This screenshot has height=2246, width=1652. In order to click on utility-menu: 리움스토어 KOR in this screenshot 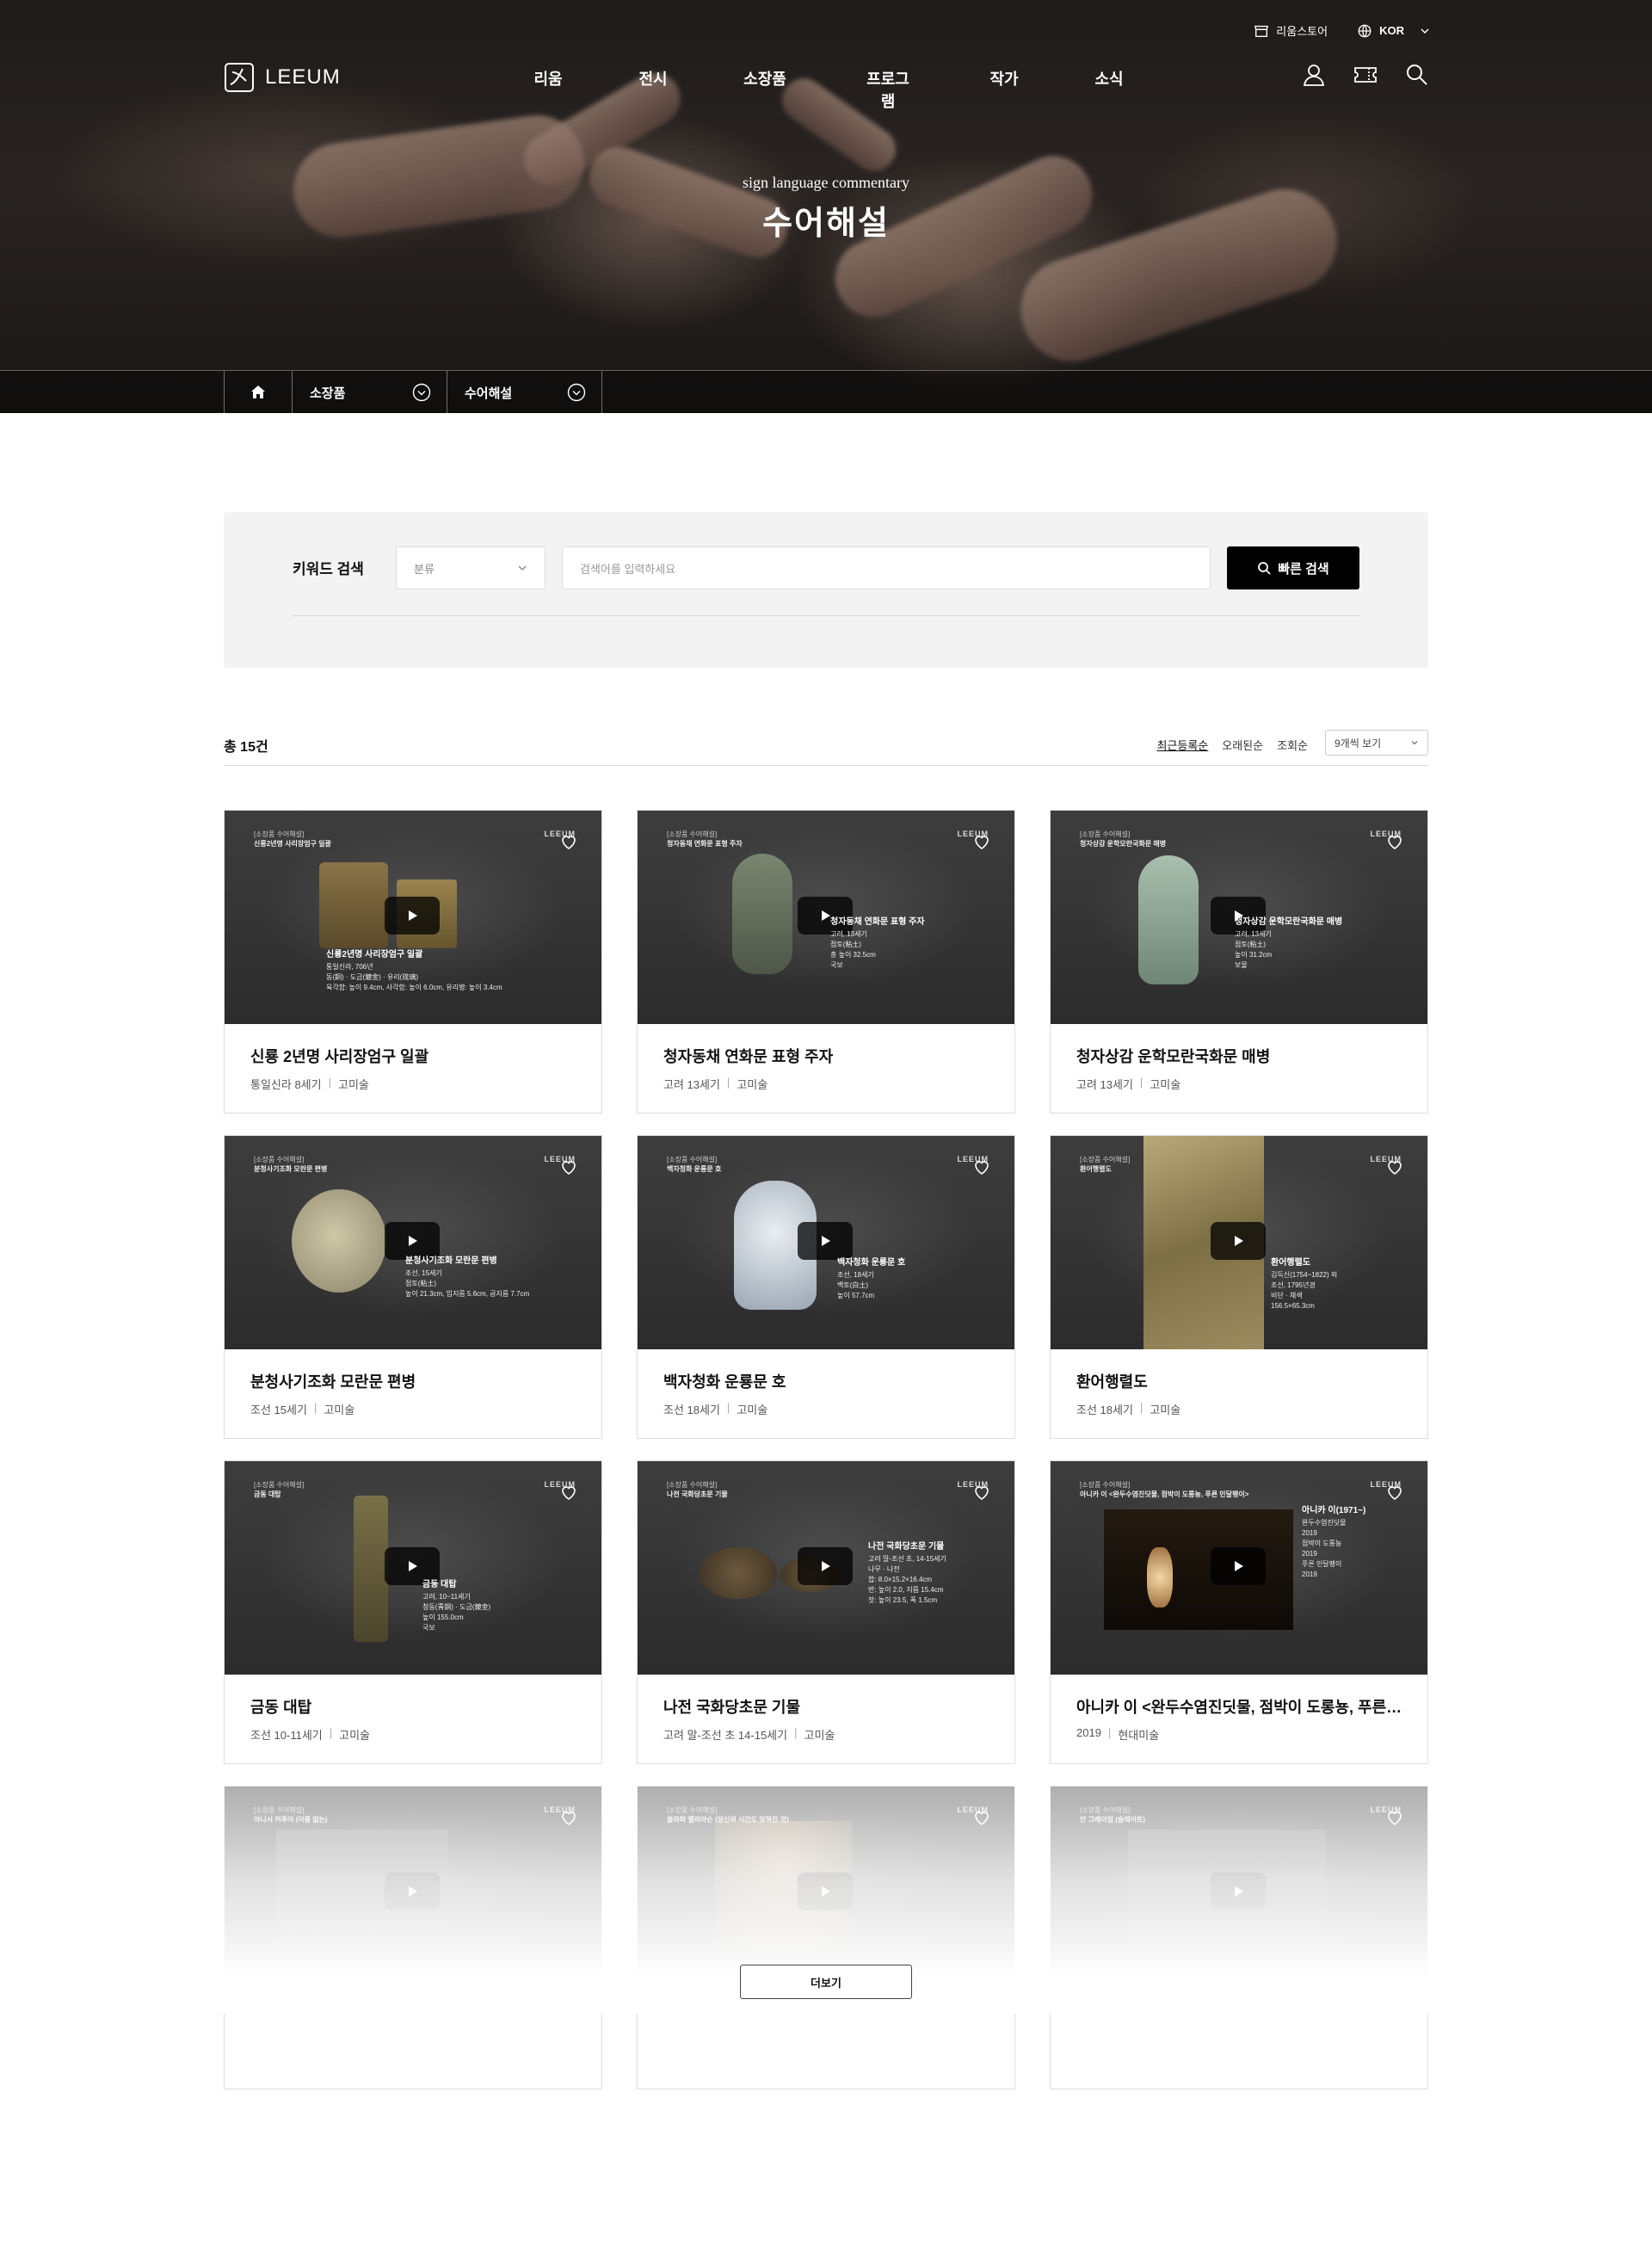, I will do `click(1342, 30)`.